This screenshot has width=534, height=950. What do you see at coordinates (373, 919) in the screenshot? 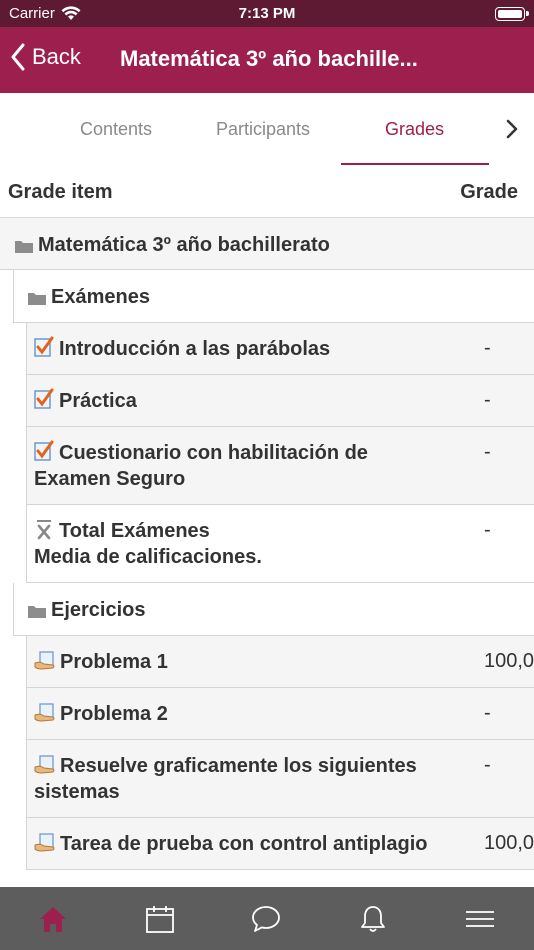
I see `notifications-bell-icon` at bounding box center [373, 919].